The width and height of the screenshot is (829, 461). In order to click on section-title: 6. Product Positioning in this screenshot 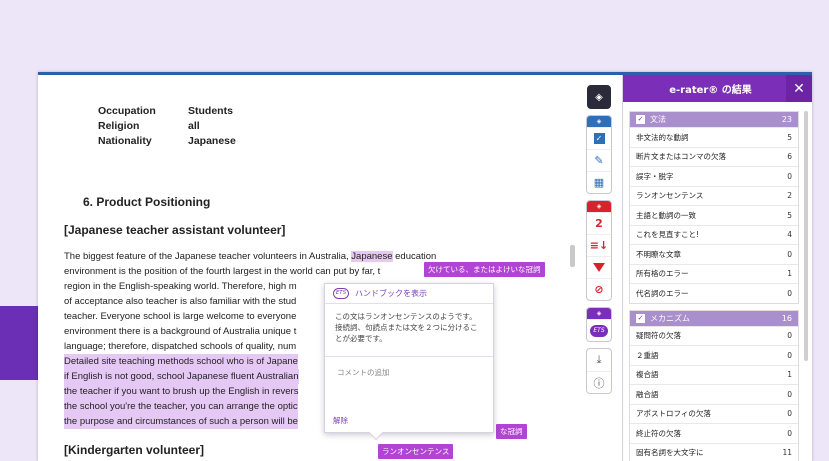, I will do `click(147, 202)`.